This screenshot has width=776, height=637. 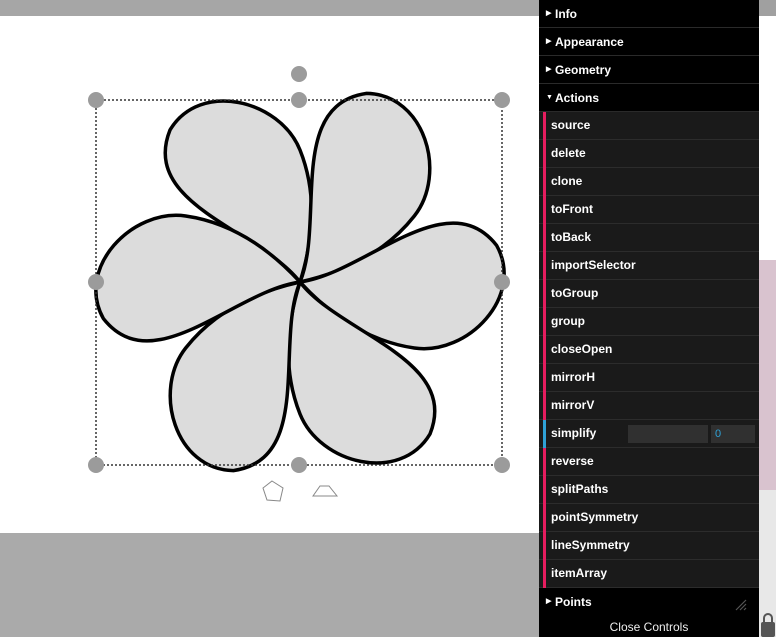 I want to click on folder-points: ▶ Points, so click(x=649, y=601).